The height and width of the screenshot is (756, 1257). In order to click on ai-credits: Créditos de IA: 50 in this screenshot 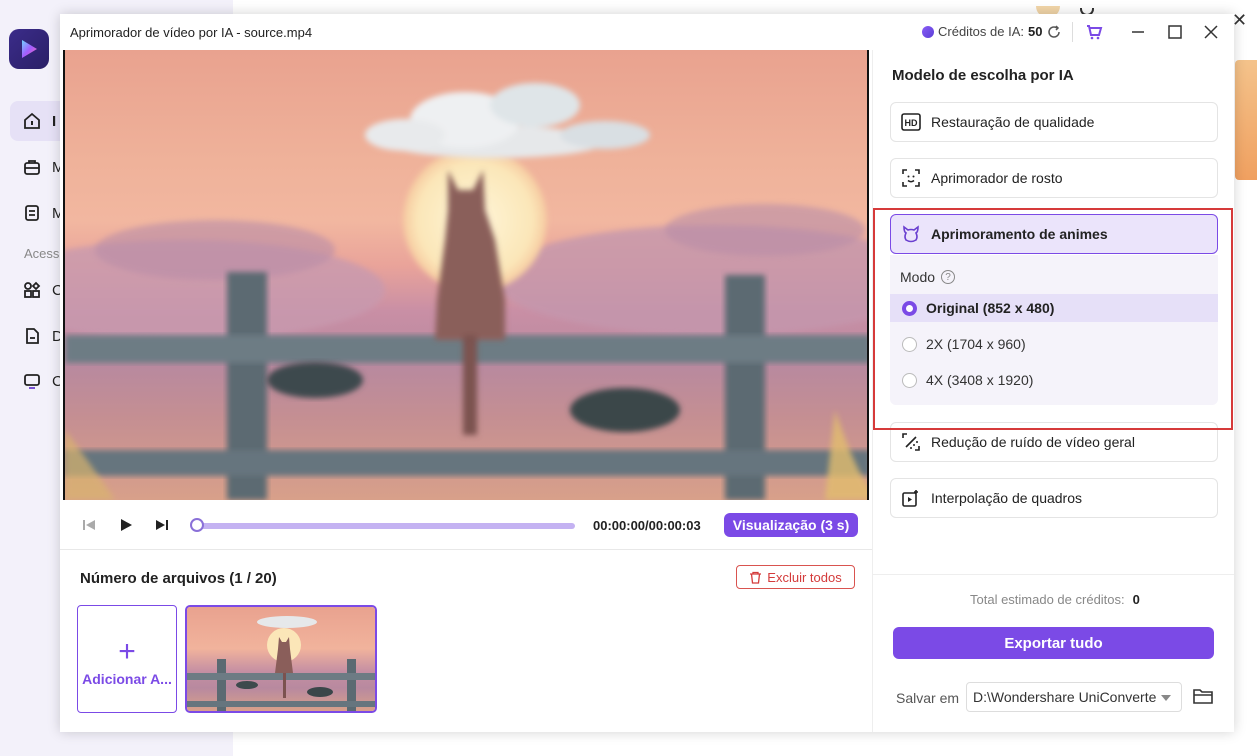, I will do `click(982, 31)`.